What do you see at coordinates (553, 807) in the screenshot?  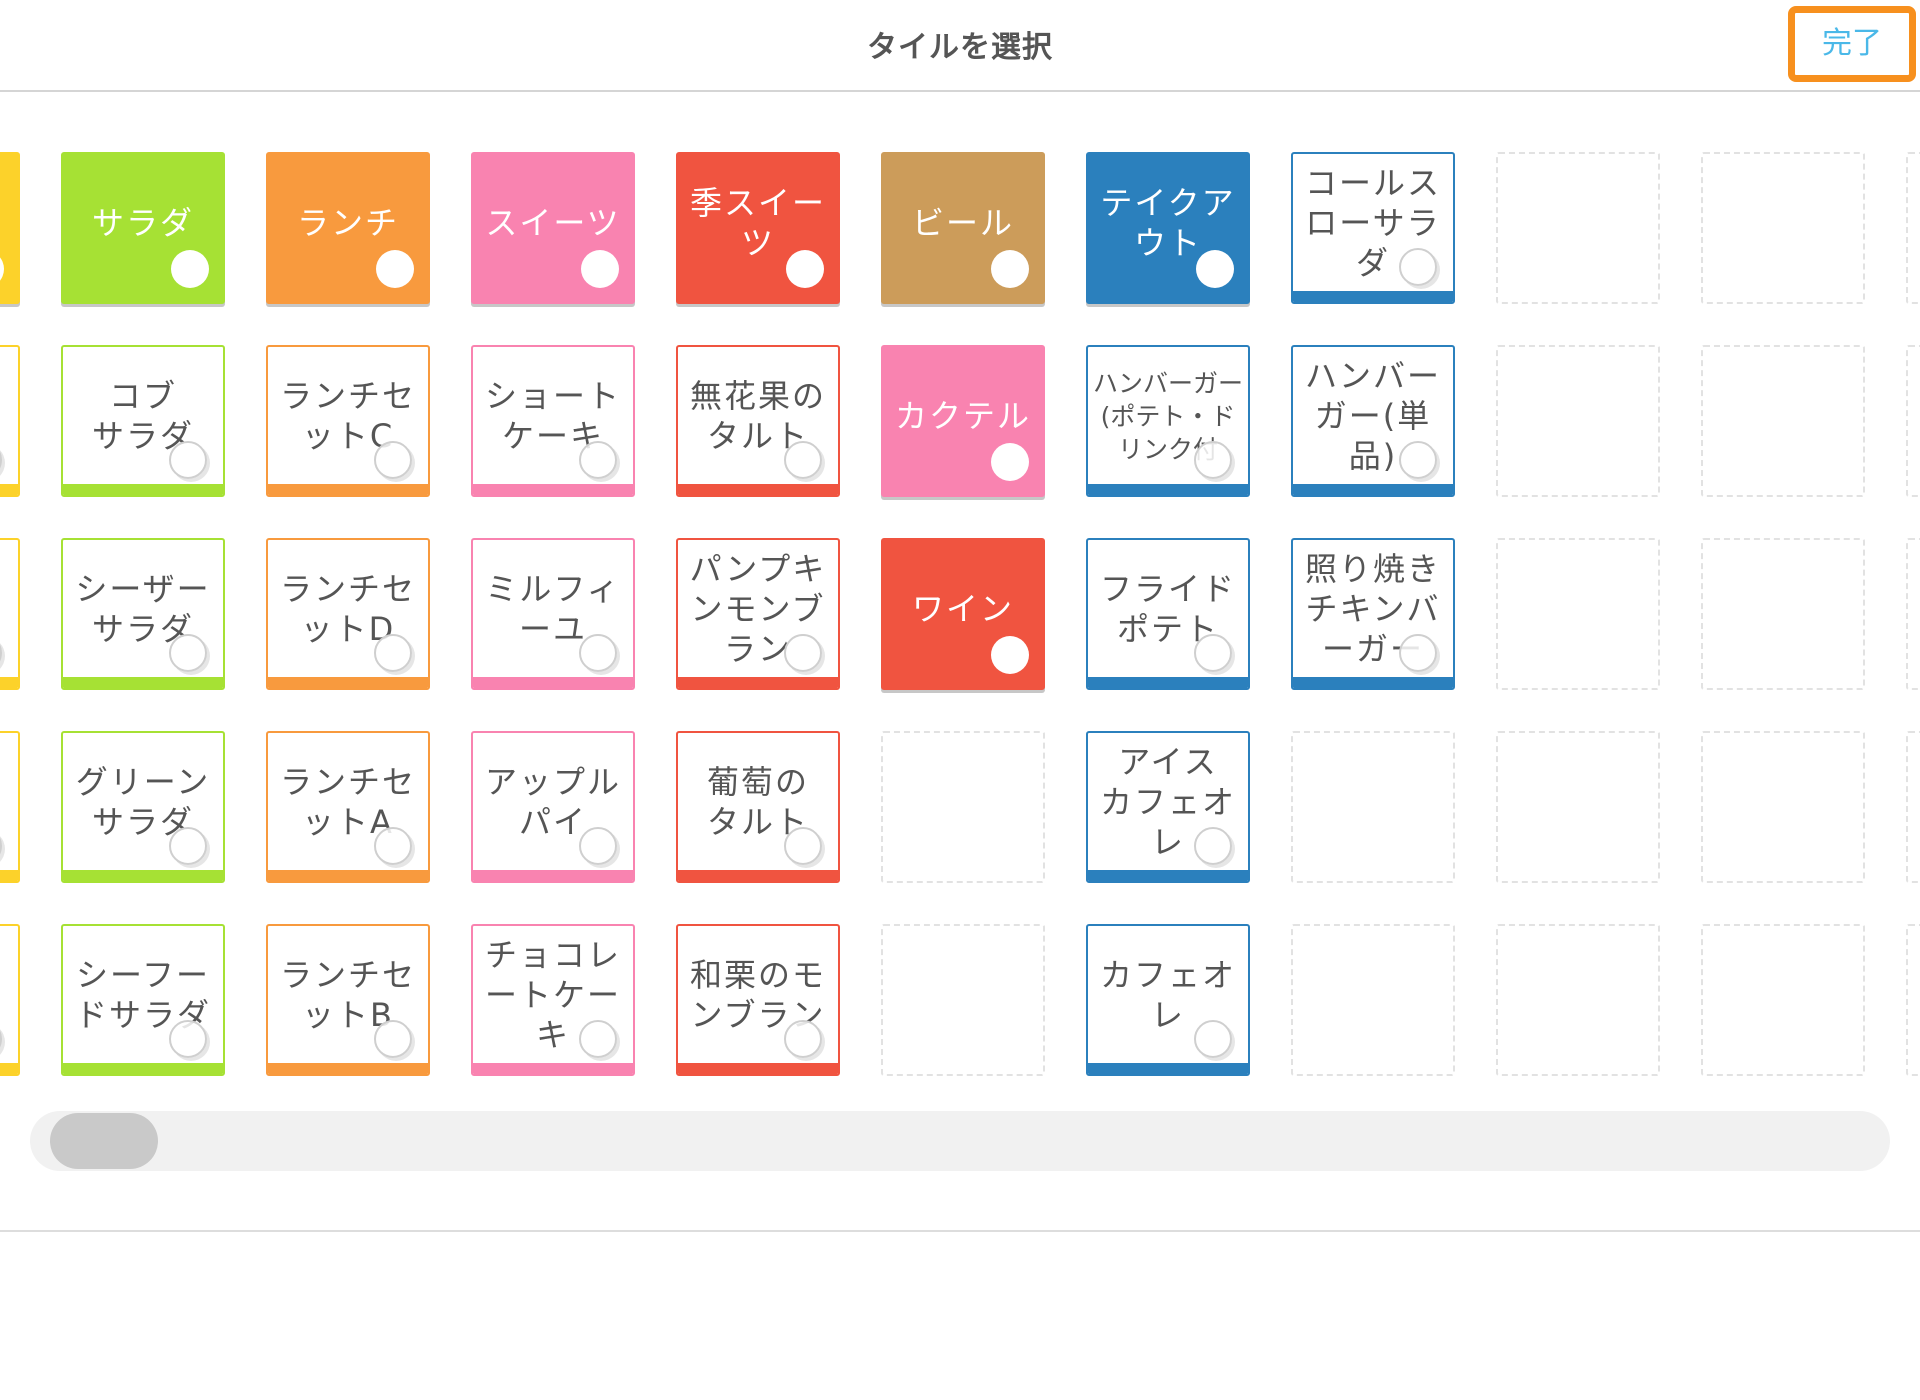 I see `item-tile: アップル パイ` at bounding box center [553, 807].